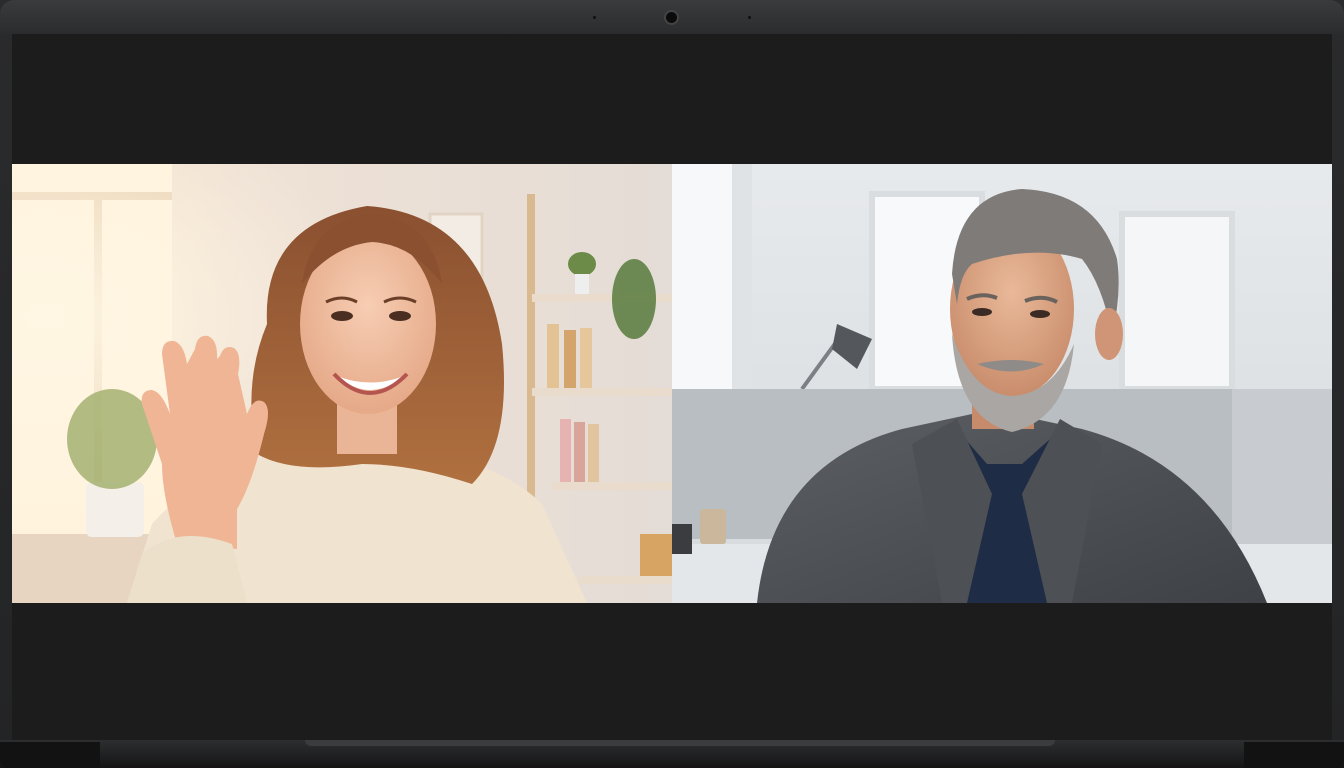 The height and width of the screenshot is (768, 1344). I want to click on webcam-icon, so click(671, 17).